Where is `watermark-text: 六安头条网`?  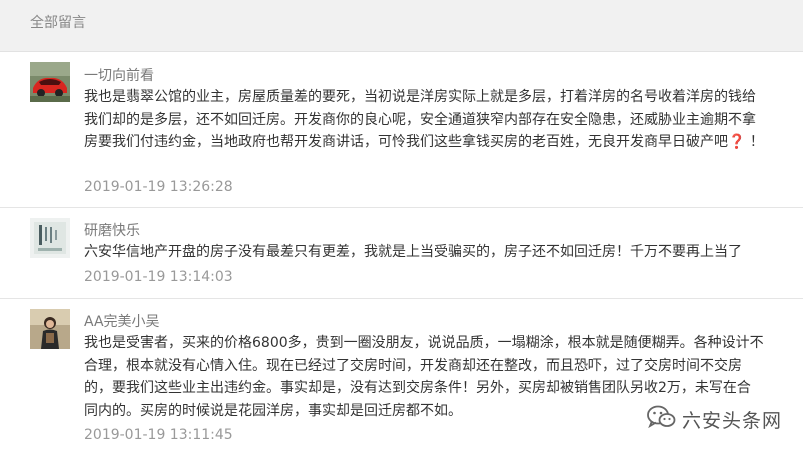
watermark-text: 六安头条网 is located at coordinates (732, 420).